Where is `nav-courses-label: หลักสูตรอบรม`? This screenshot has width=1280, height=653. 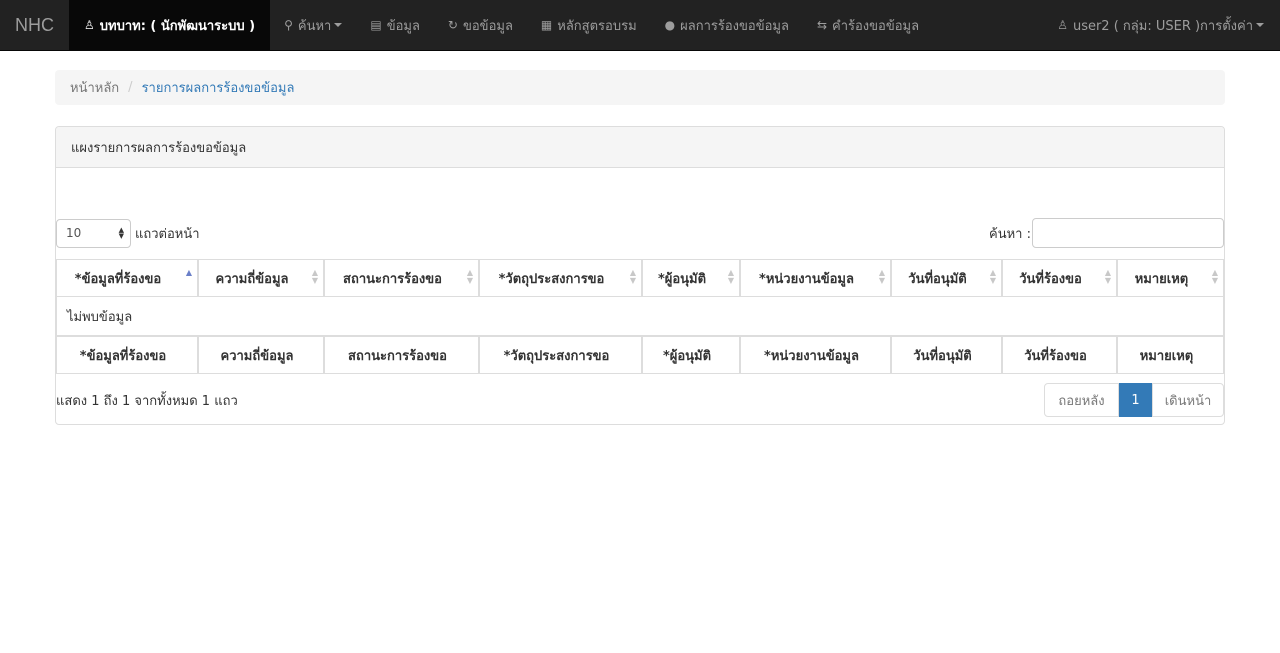
nav-courses-label: หลักสูตรอบรม is located at coordinates (597, 26).